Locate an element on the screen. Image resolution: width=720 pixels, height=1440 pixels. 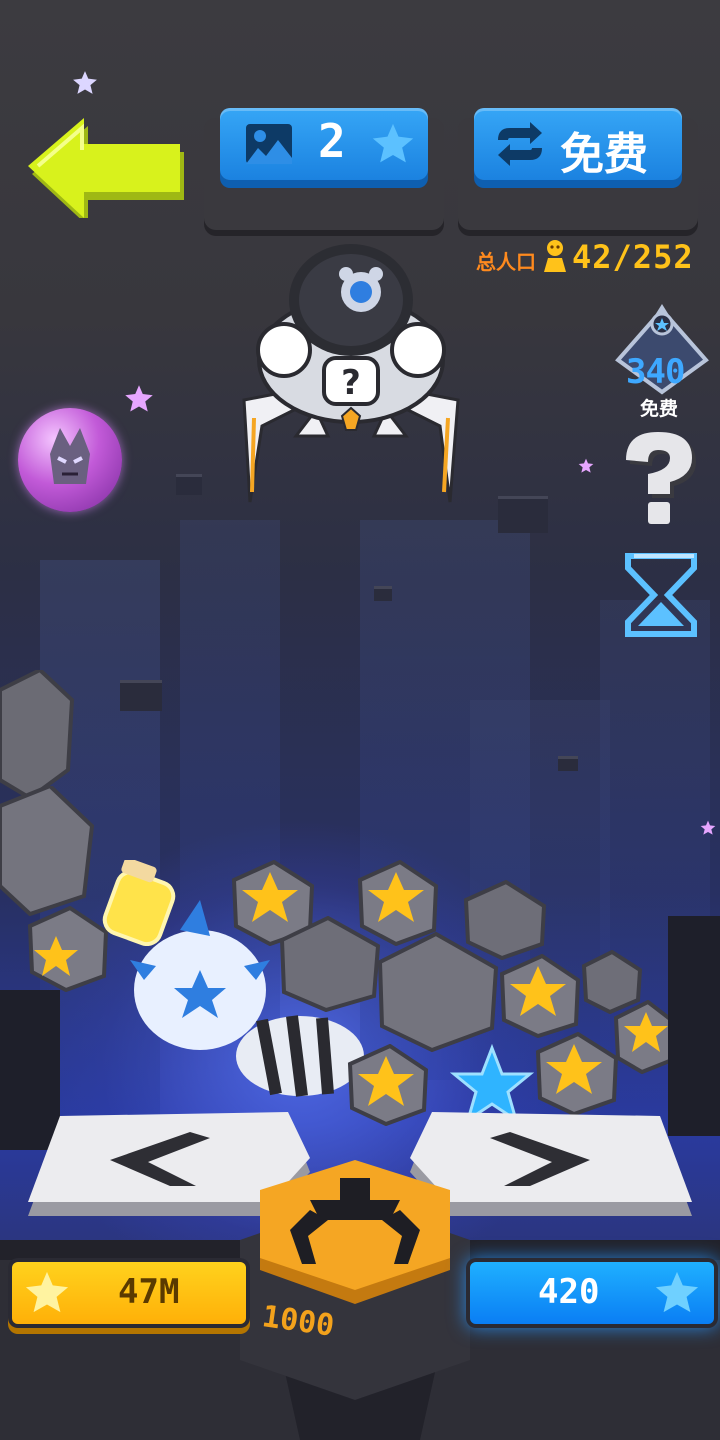
stage-button: 2 is located at coordinates (324, 144).